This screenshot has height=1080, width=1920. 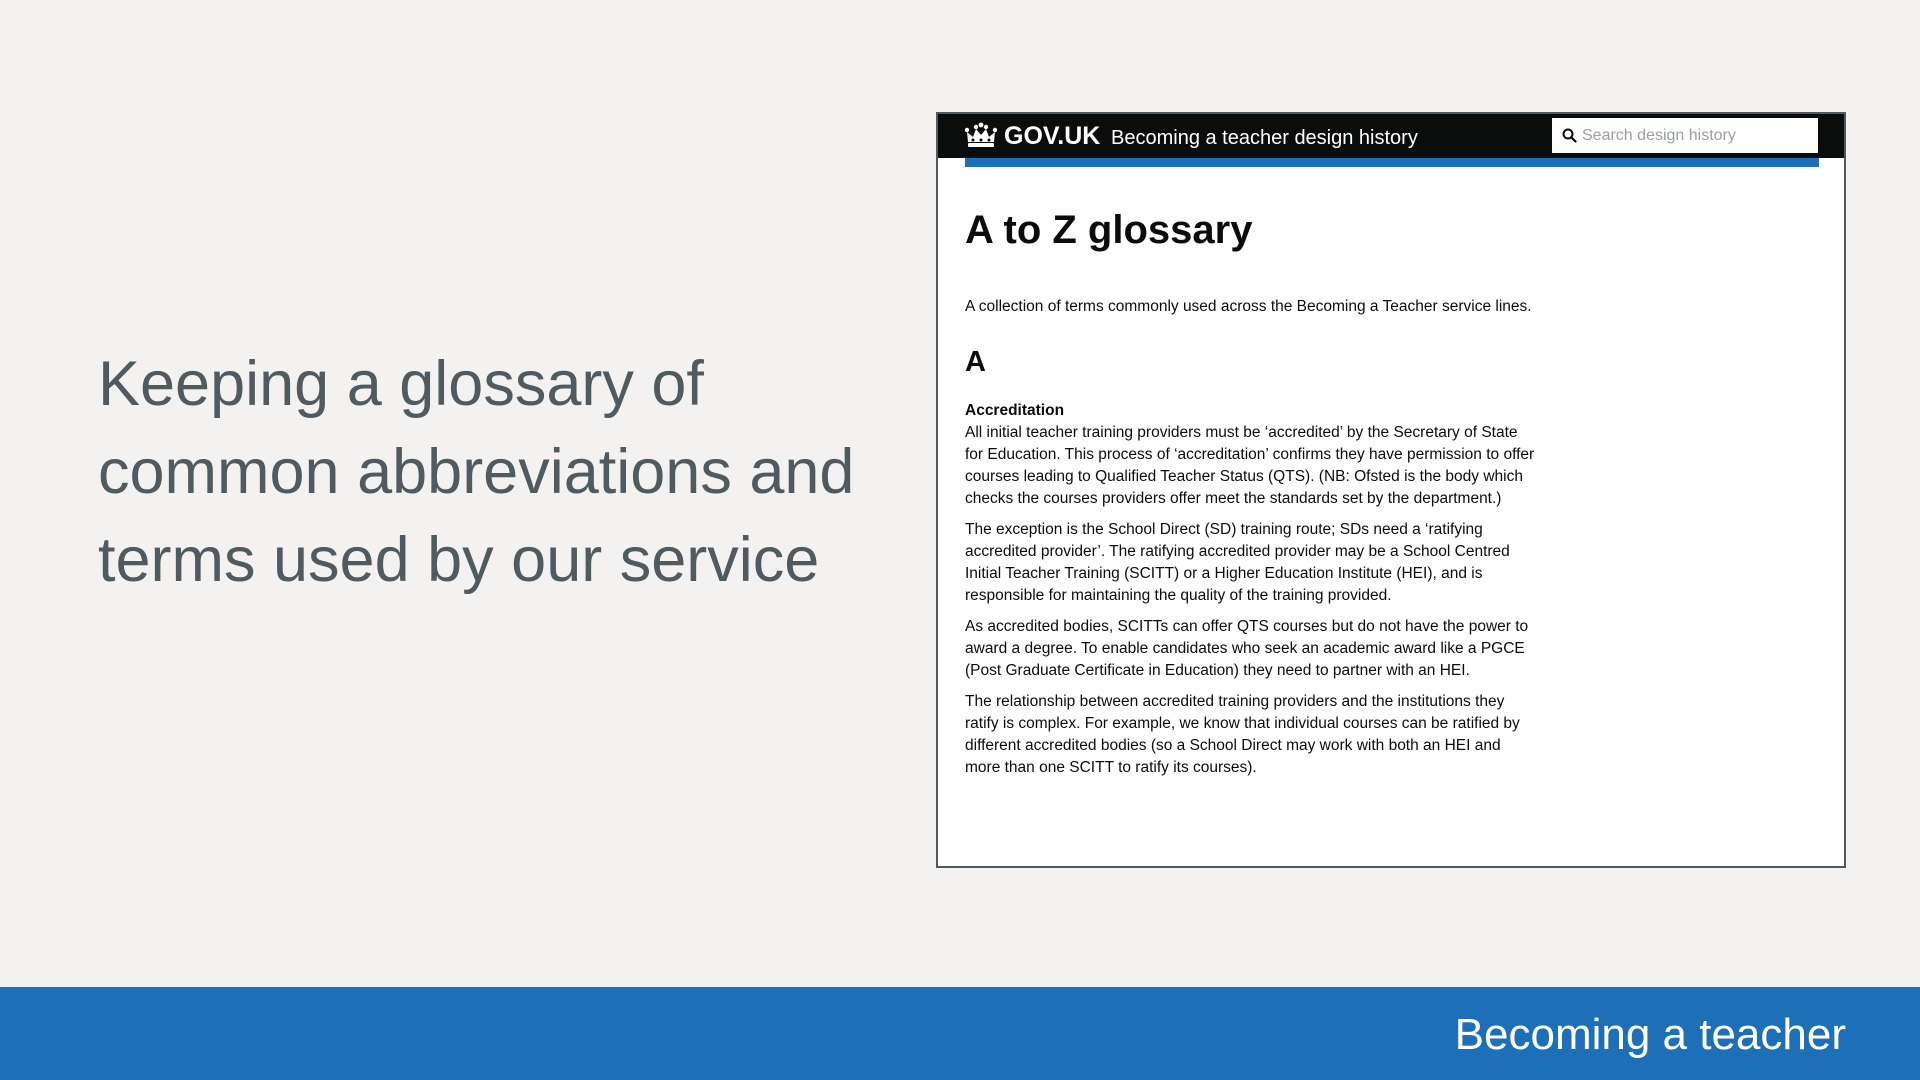 What do you see at coordinates (981, 134) in the screenshot?
I see `crown-icon` at bounding box center [981, 134].